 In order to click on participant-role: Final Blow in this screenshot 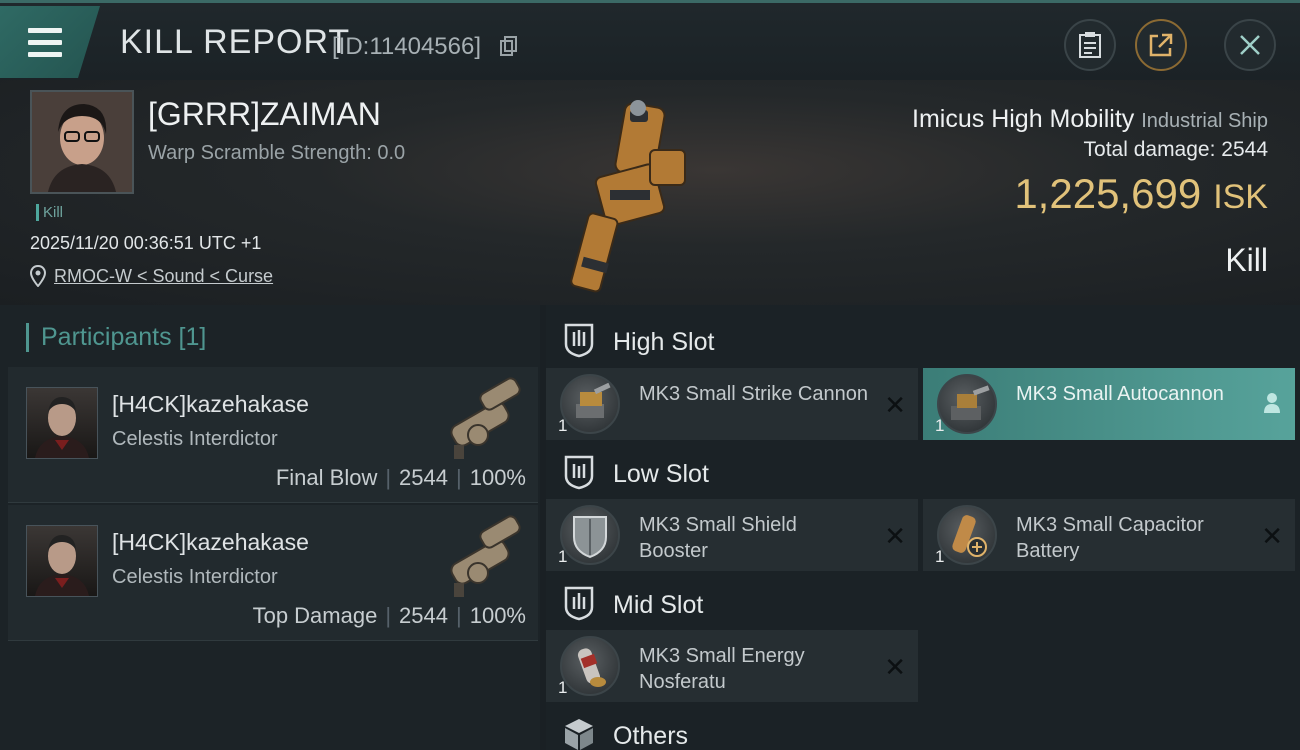, I will do `click(326, 477)`.